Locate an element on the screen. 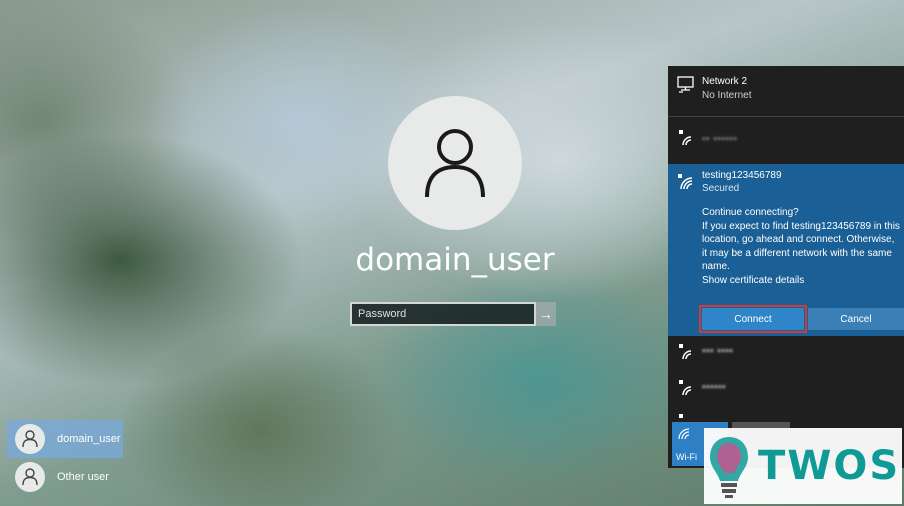 Image resolution: width=904 pixels, height=506 pixels. watermark-text: TWOS is located at coordinates (829, 466).